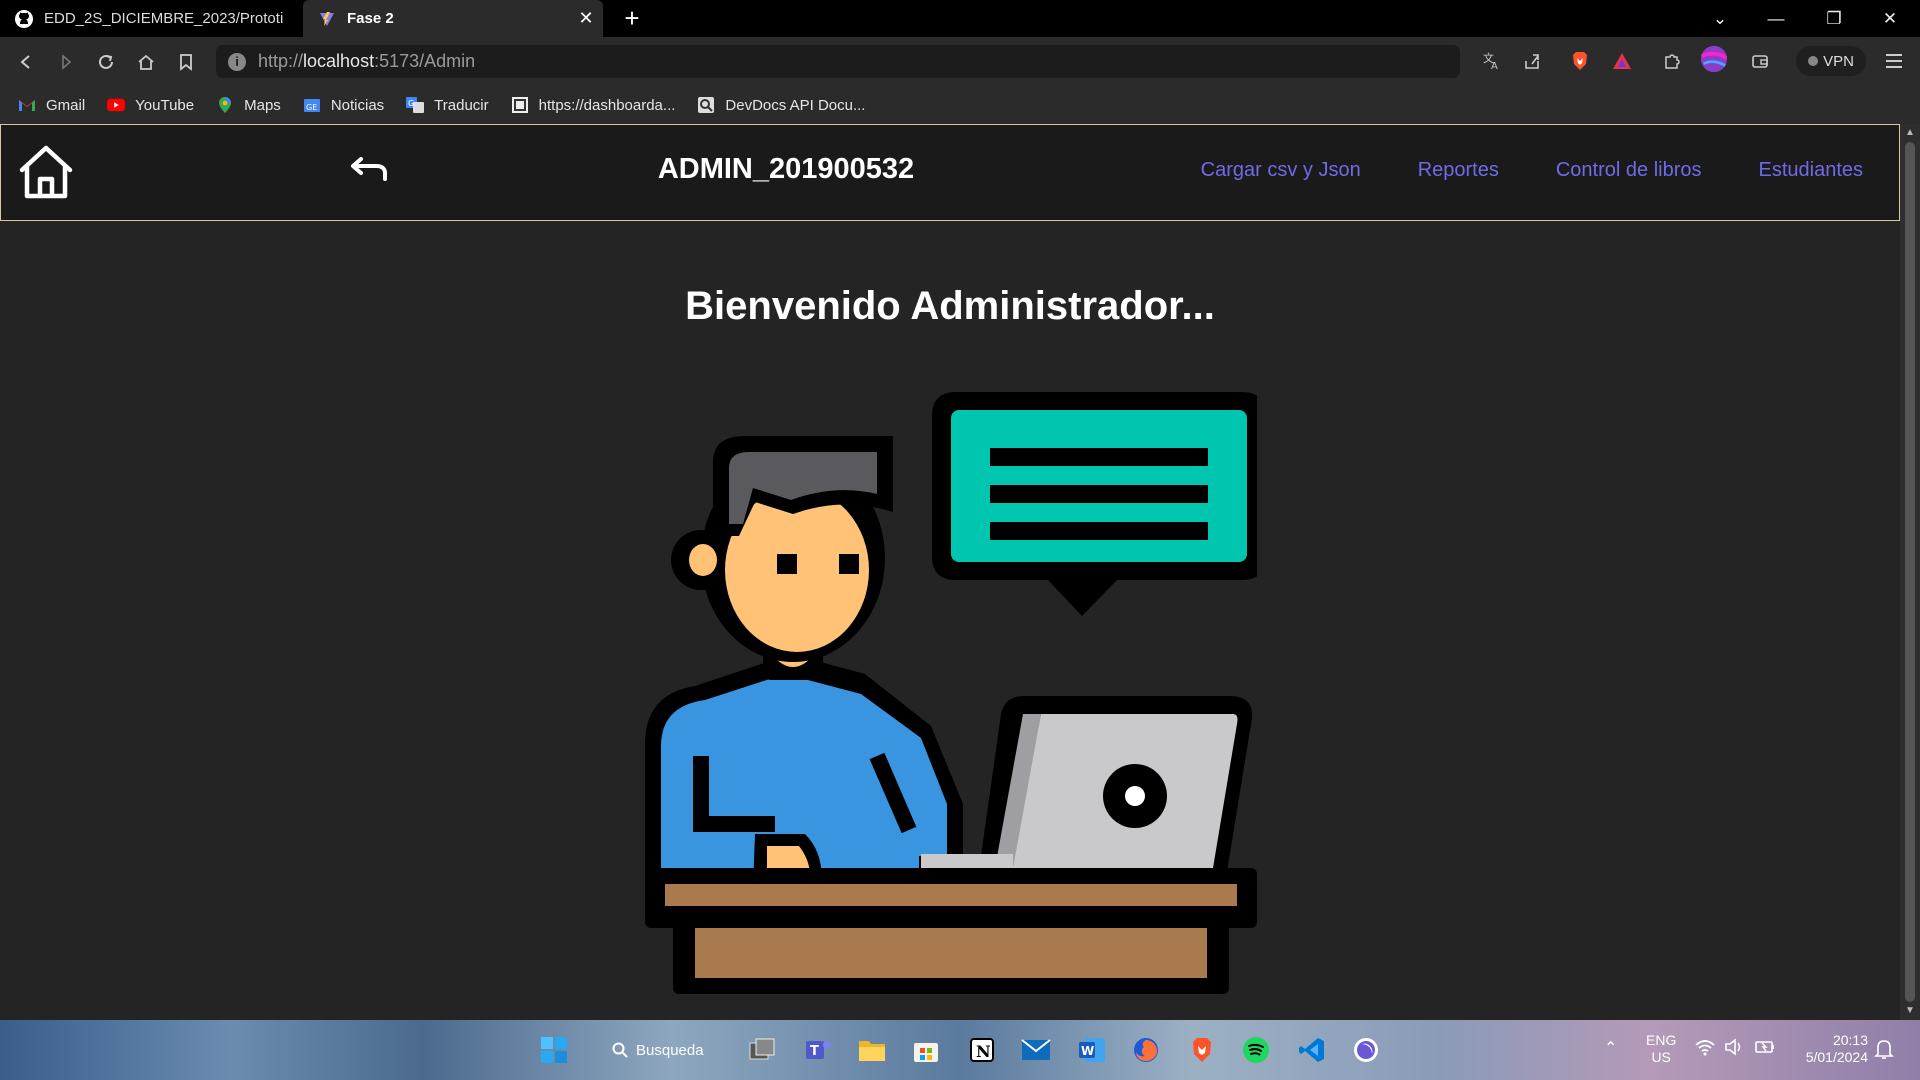 This screenshot has height=1080, width=1920. Describe the element at coordinates (1734, 1048) in the screenshot. I see `volume-icon` at that location.